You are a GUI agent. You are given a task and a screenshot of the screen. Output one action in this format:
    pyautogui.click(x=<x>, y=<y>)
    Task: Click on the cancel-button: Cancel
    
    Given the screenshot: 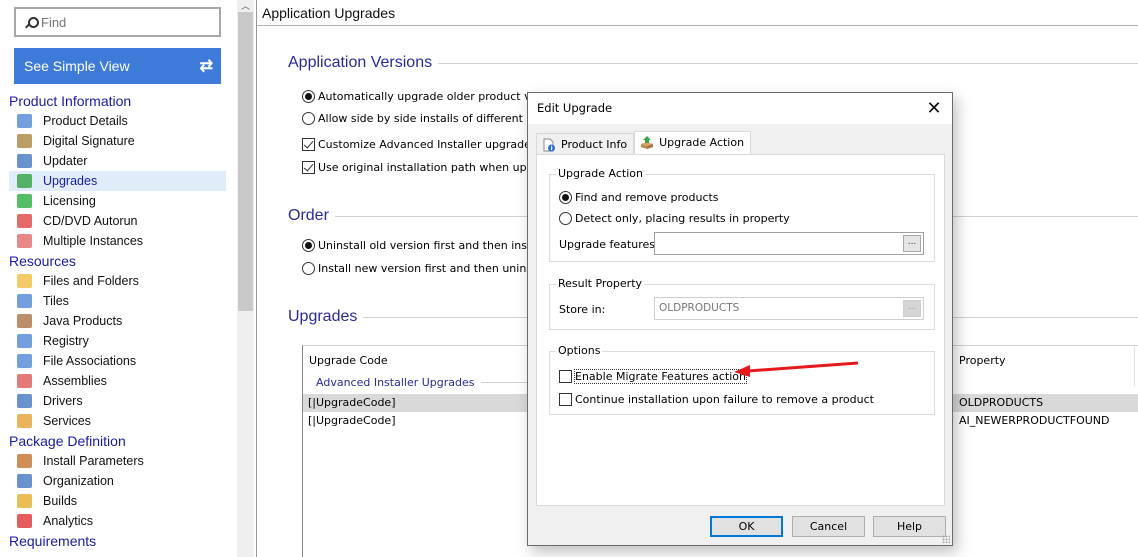 What is the action you would take?
    pyautogui.click(x=828, y=526)
    